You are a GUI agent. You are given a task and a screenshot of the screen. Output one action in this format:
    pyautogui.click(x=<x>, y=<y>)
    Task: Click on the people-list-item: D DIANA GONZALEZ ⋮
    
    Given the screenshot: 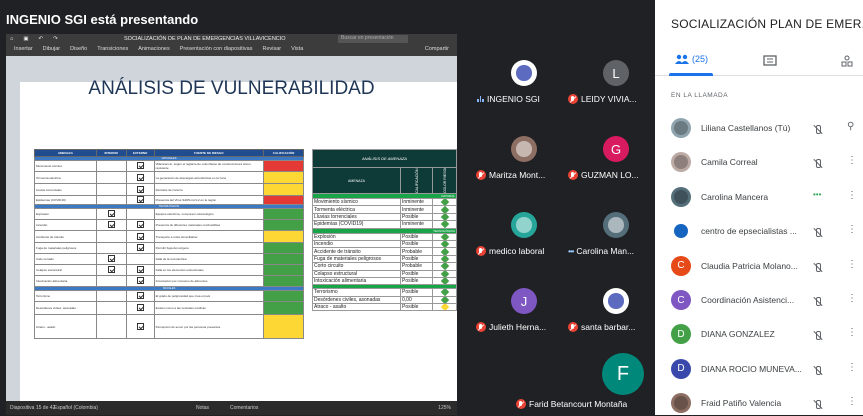 What is the action you would take?
    pyautogui.click(x=759, y=332)
    